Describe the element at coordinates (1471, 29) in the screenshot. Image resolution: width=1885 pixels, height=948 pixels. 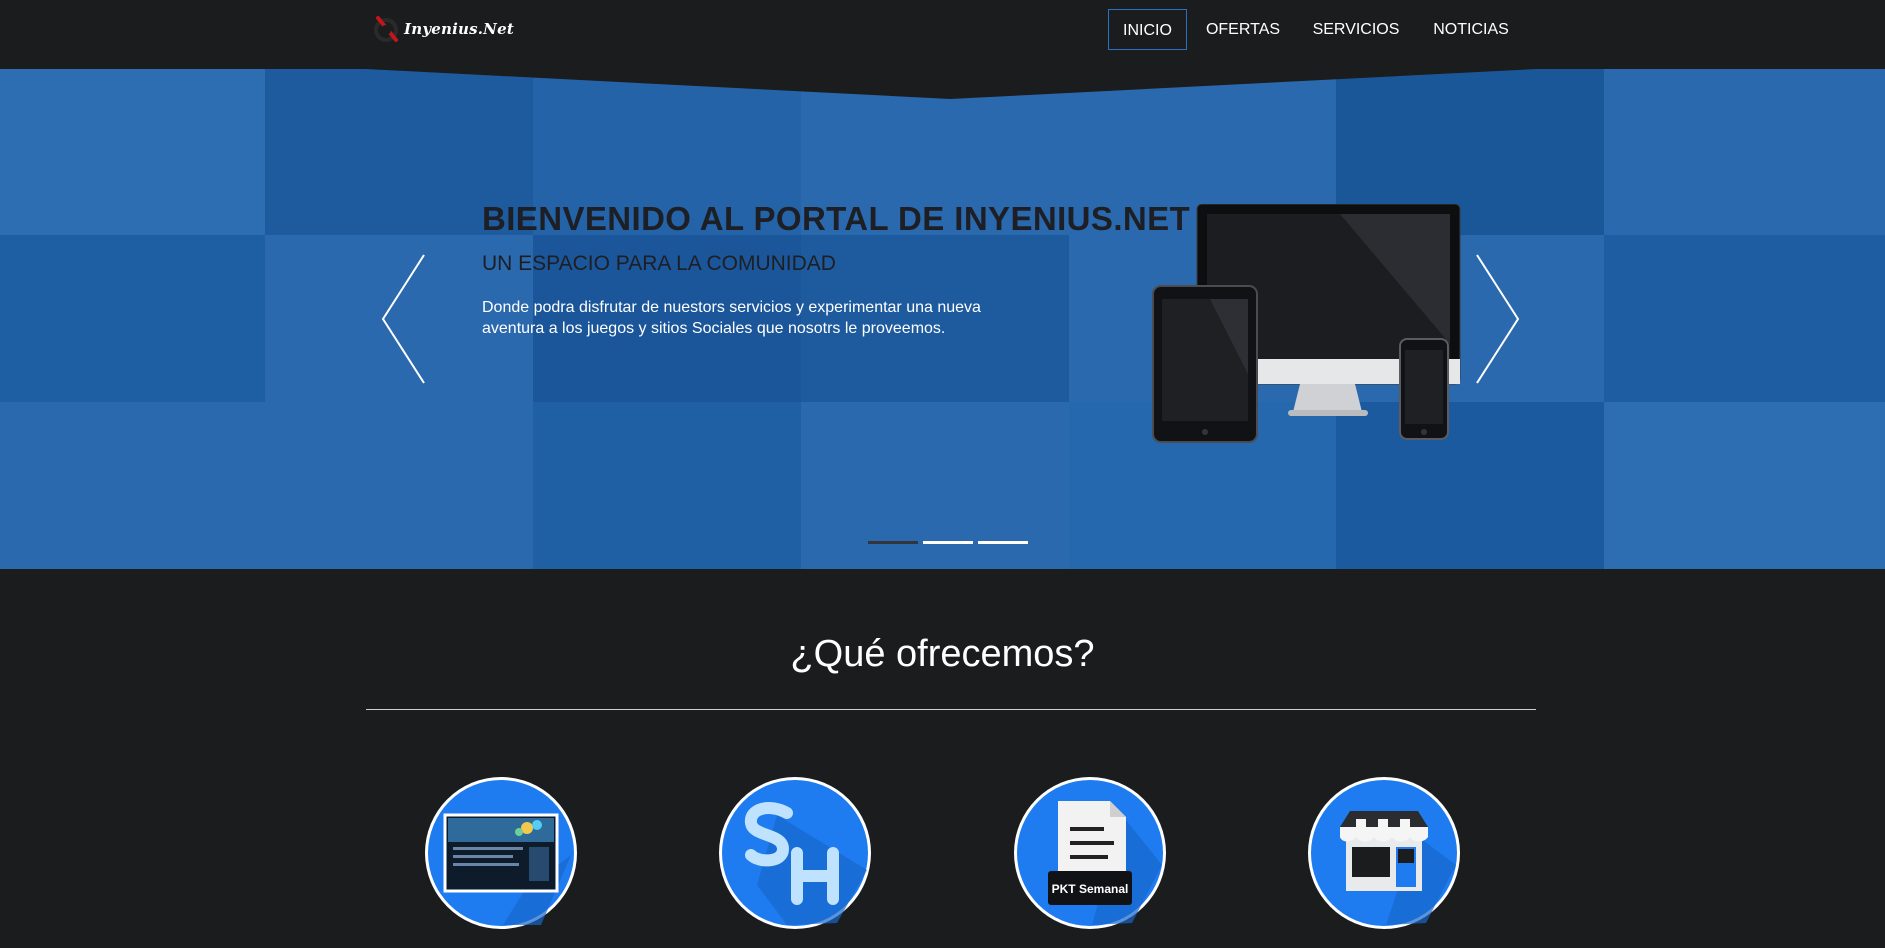
I see `nav-item-noticias: NOTICIAS` at that location.